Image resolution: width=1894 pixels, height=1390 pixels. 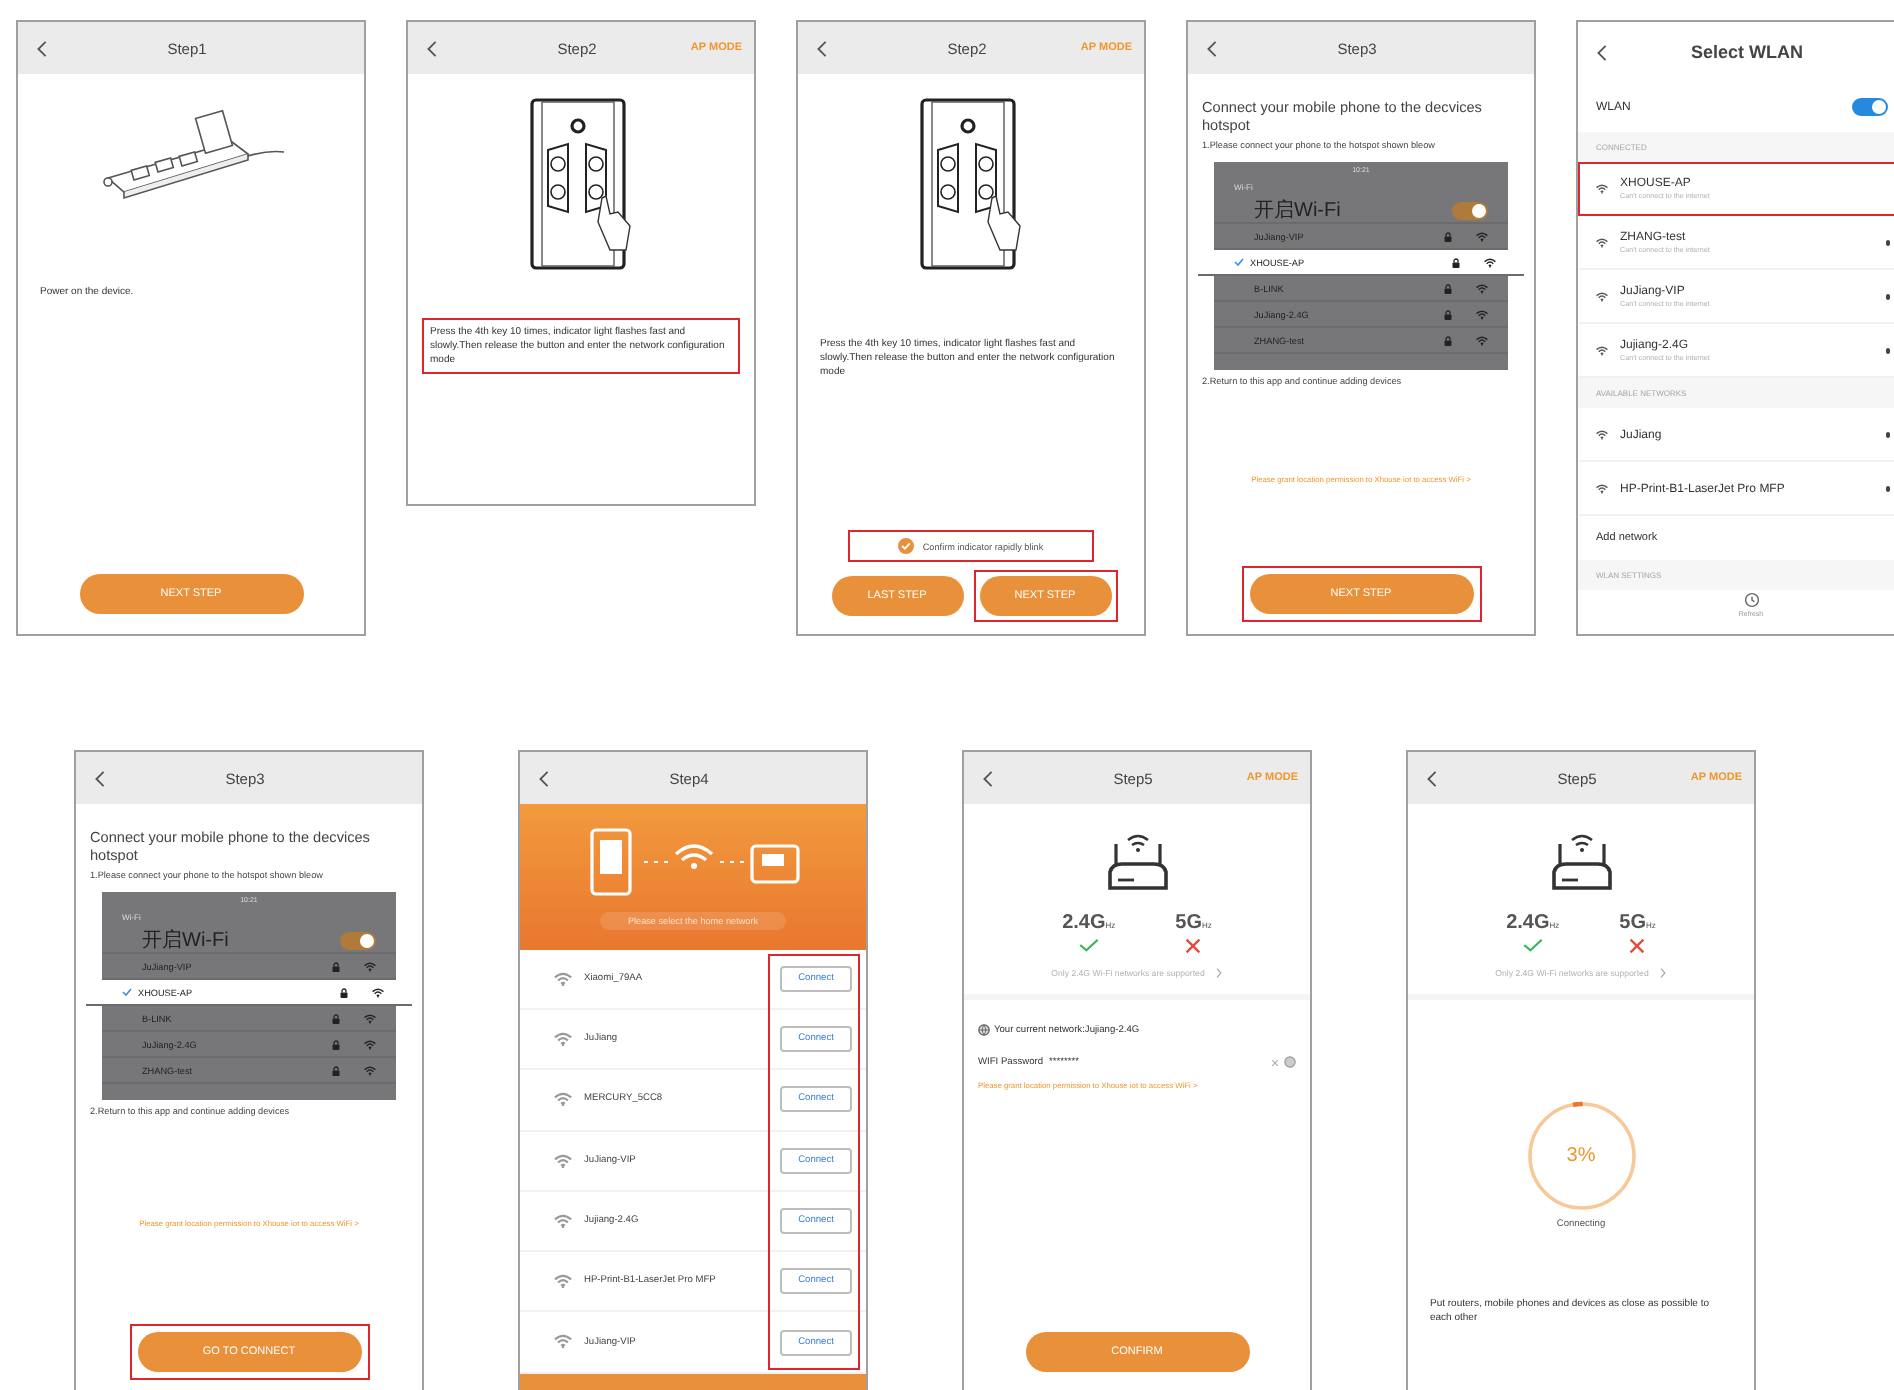 What do you see at coordinates (984, 1030) in the screenshot?
I see `globe-icon` at bounding box center [984, 1030].